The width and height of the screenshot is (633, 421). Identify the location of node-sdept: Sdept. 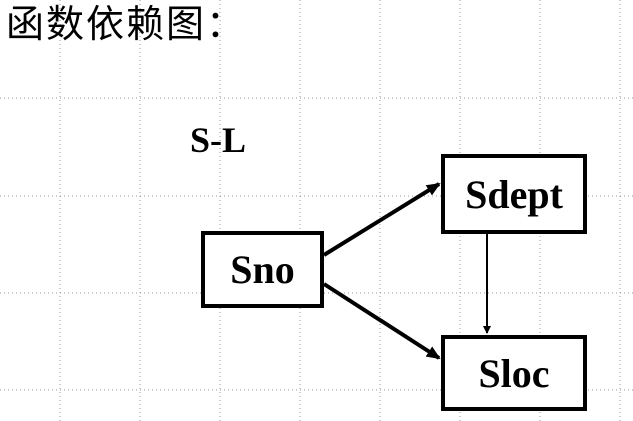
(514, 194).